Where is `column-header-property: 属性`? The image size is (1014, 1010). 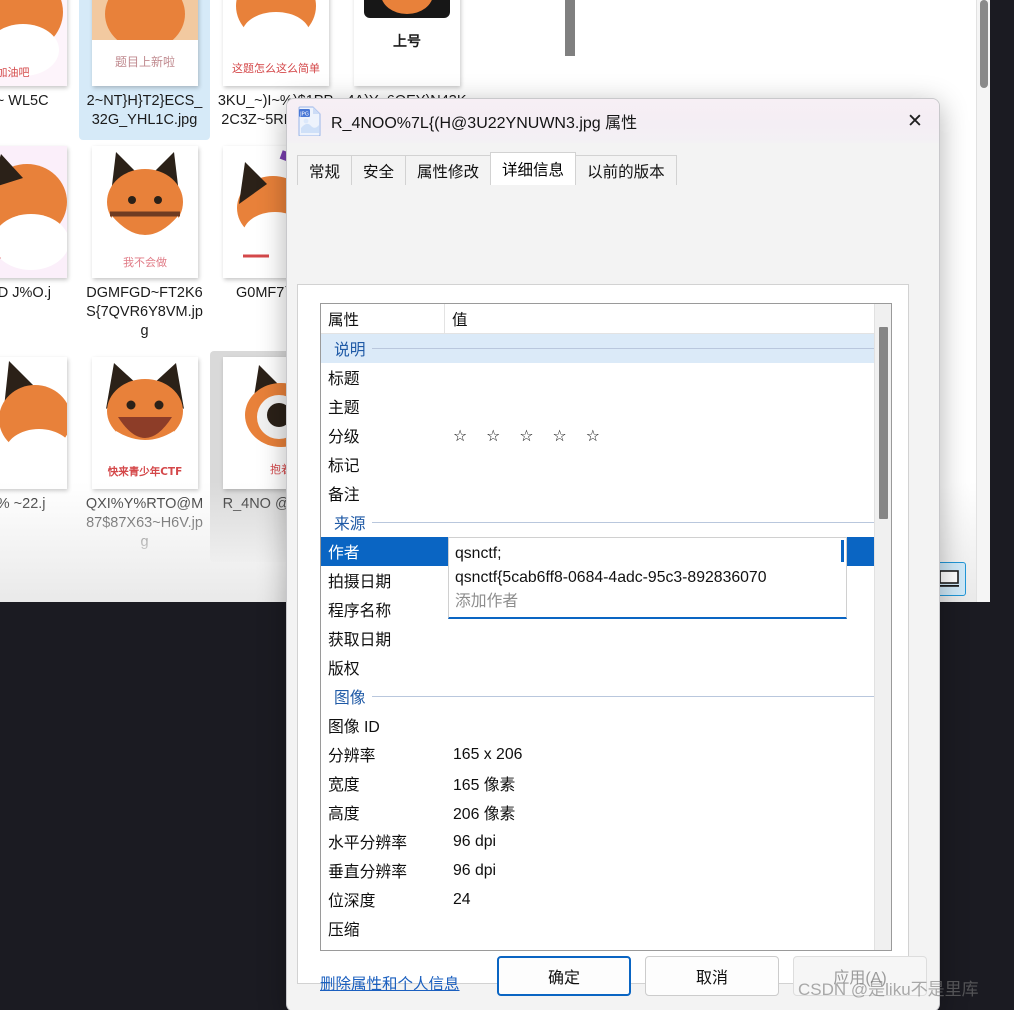 column-header-property: 属性 is located at coordinates (383, 319).